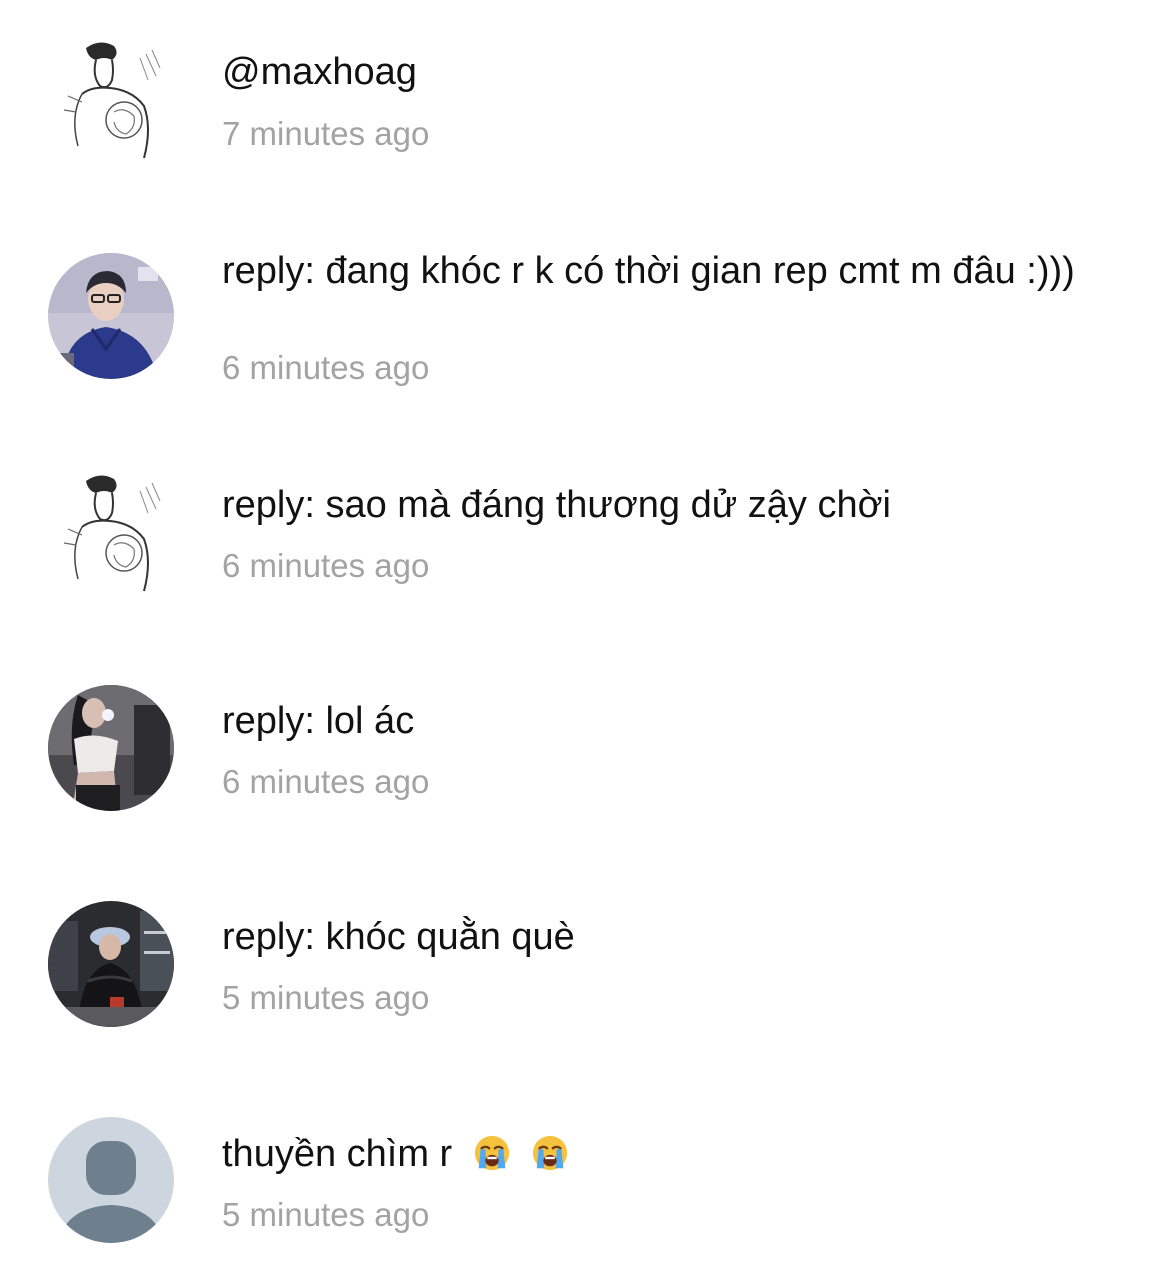  What do you see at coordinates (337, 1154) in the screenshot?
I see `comment-text-content: thuyền chìm r` at bounding box center [337, 1154].